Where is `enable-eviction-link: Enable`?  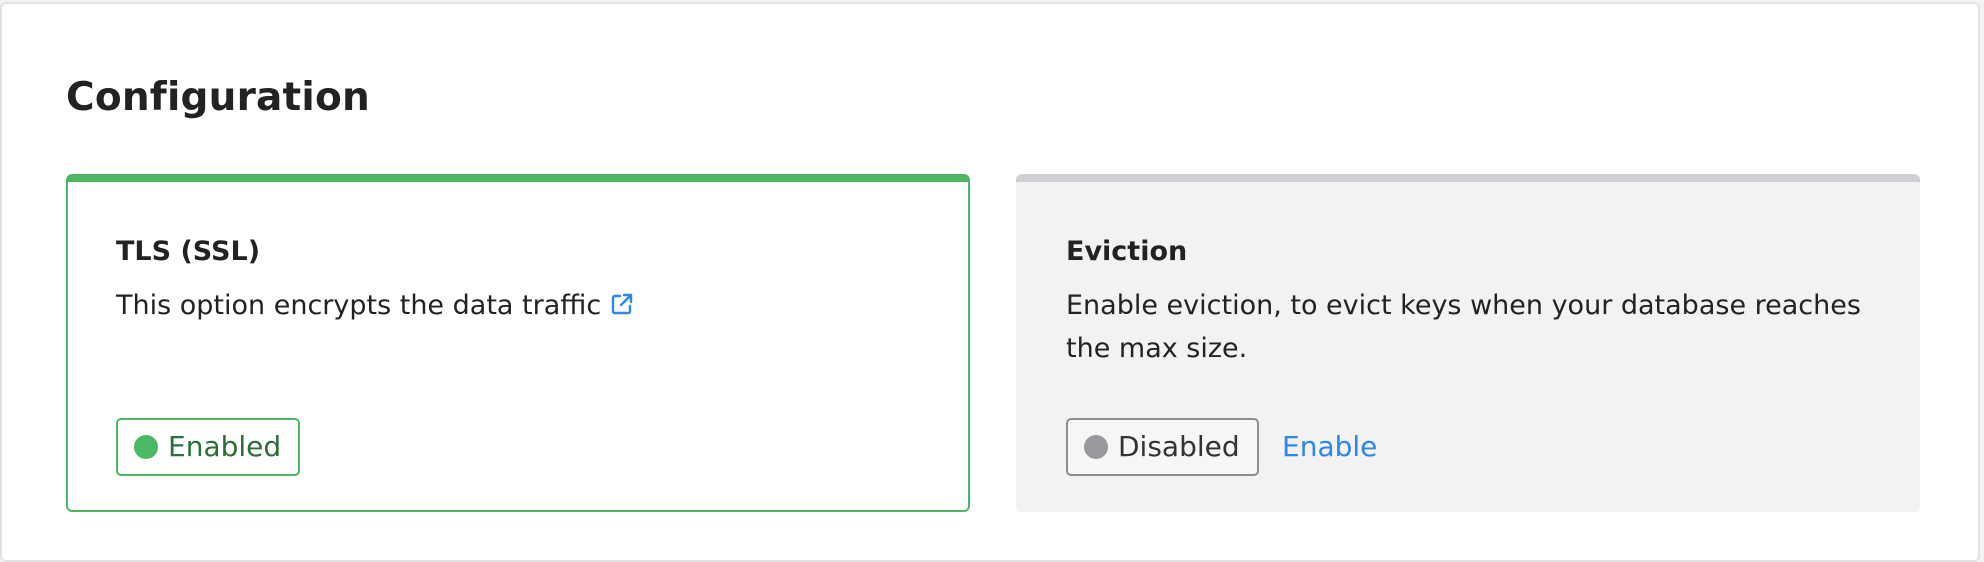 enable-eviction-link: Enable is located at coordinates (1329, 447).